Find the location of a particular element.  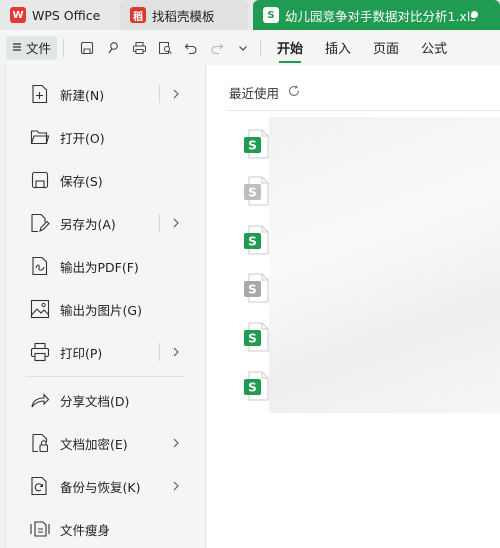

file-menu-button: 文件 is located at coordinates (32, 47).